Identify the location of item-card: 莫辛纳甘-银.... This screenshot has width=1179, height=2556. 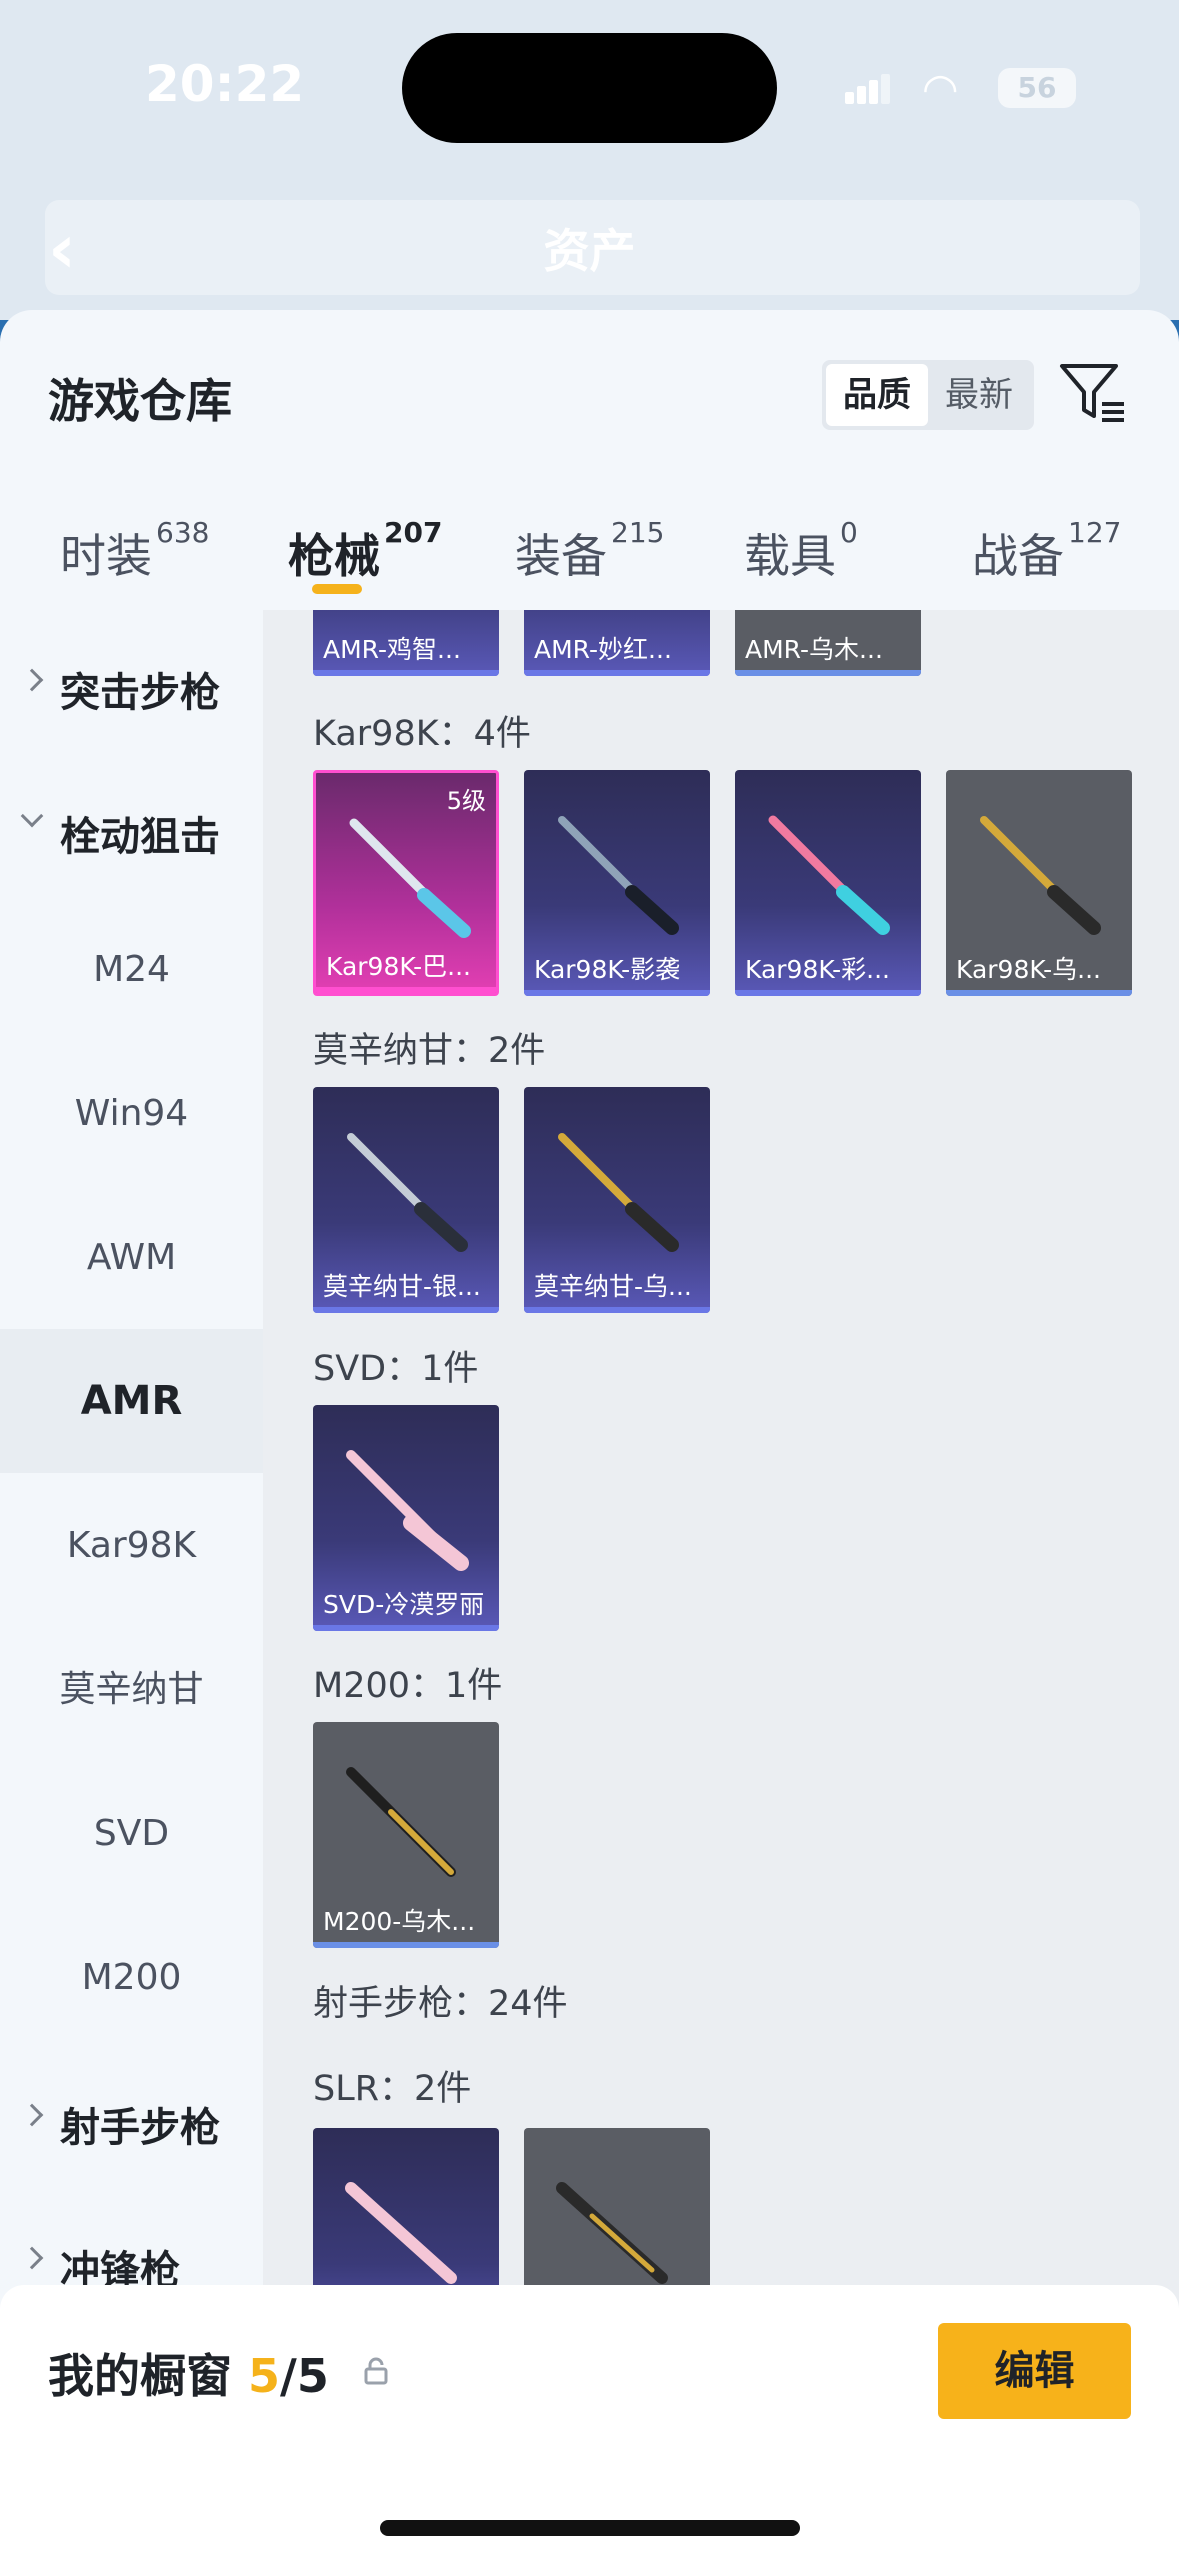
(406, 1200).